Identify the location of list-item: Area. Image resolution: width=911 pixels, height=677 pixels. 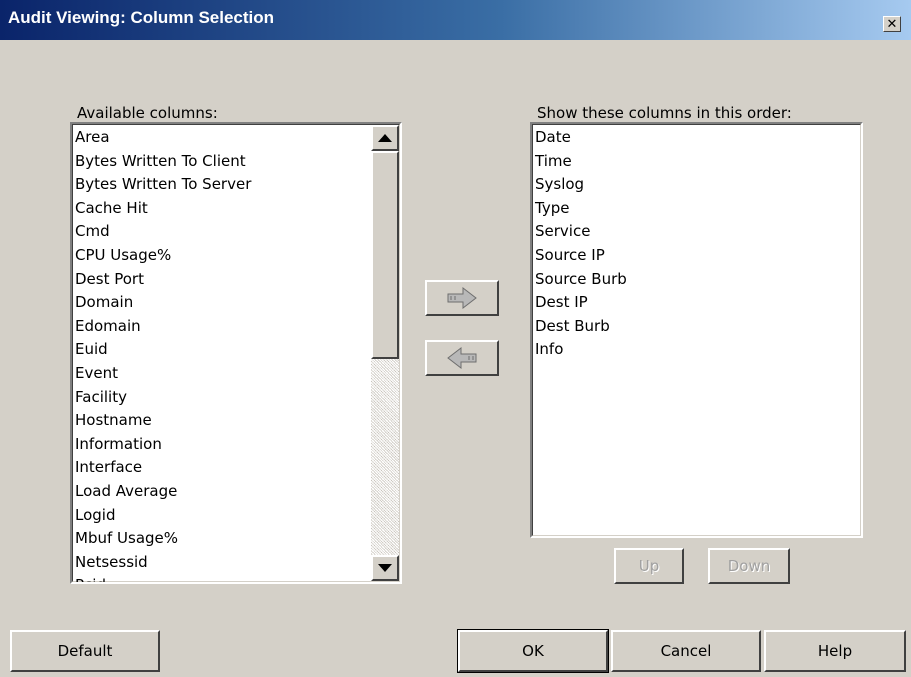
(163, 138).